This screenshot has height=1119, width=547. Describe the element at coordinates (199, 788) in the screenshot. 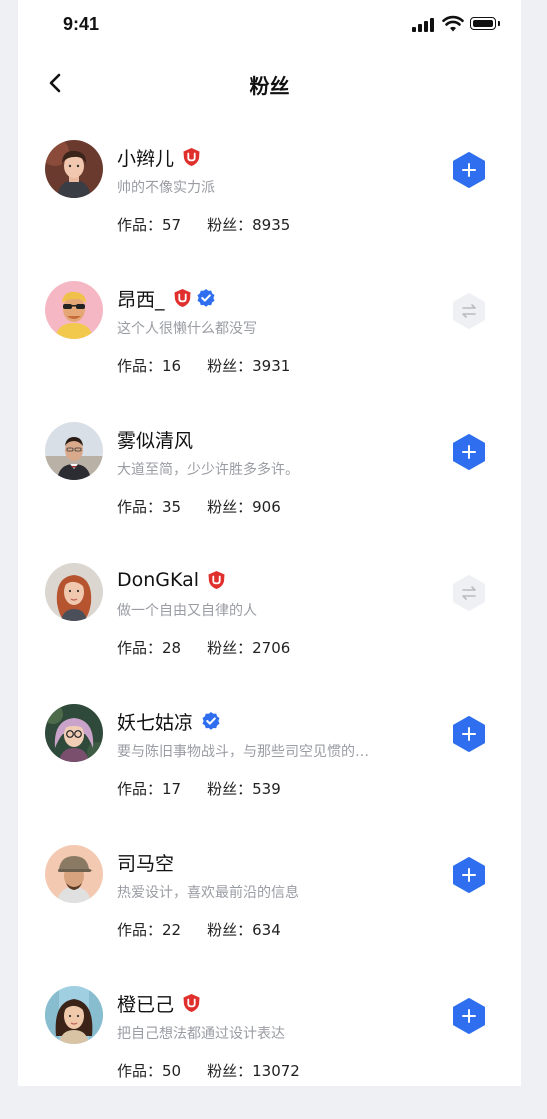

I see `user-stats: 作品：17 粉丝：539` at that location.